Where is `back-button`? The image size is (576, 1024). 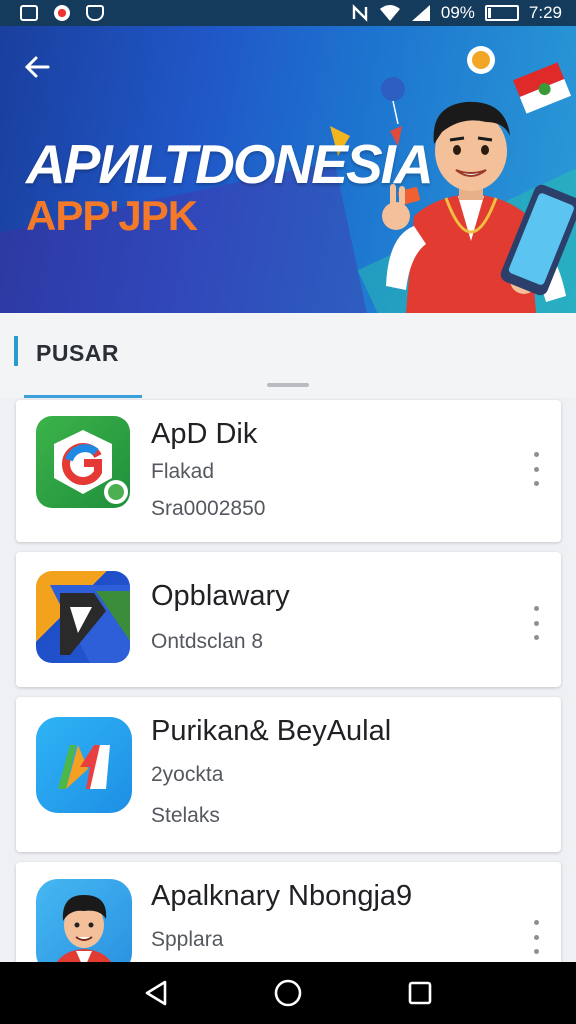 back-button is located at coordinates (40, 68).